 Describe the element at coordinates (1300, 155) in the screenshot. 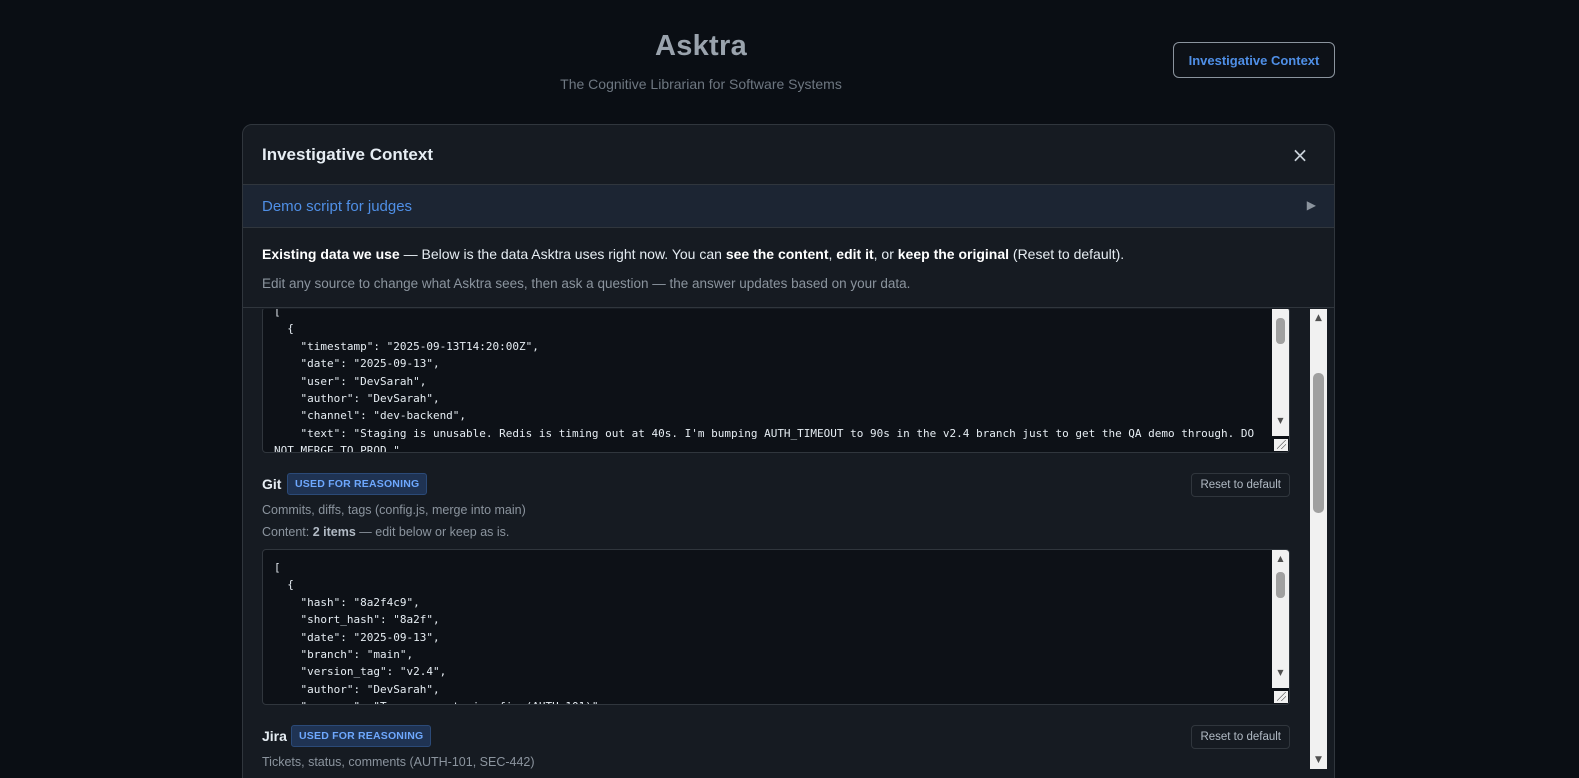

I see `close-icon: ×` at that location.